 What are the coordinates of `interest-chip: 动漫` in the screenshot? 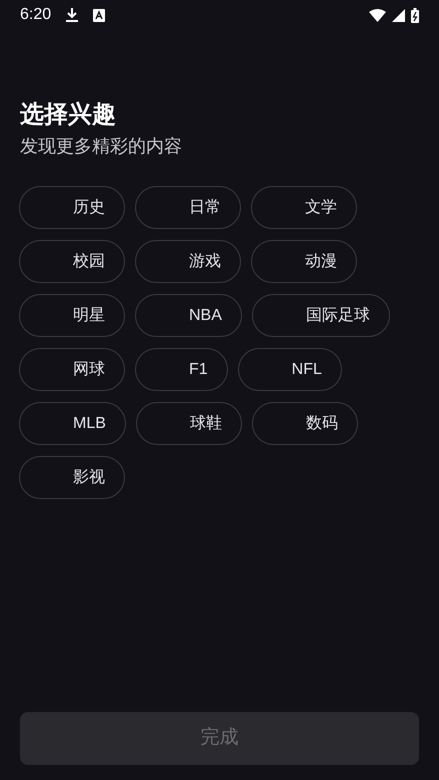 It's located at (304, 261).